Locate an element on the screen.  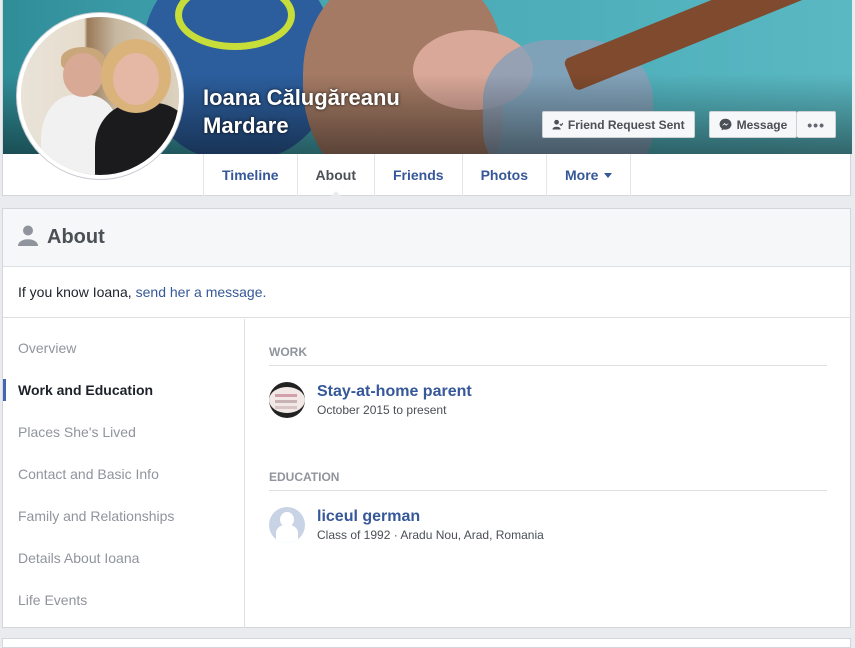
avatar-person-right-head is located at coordinates (136, 79).